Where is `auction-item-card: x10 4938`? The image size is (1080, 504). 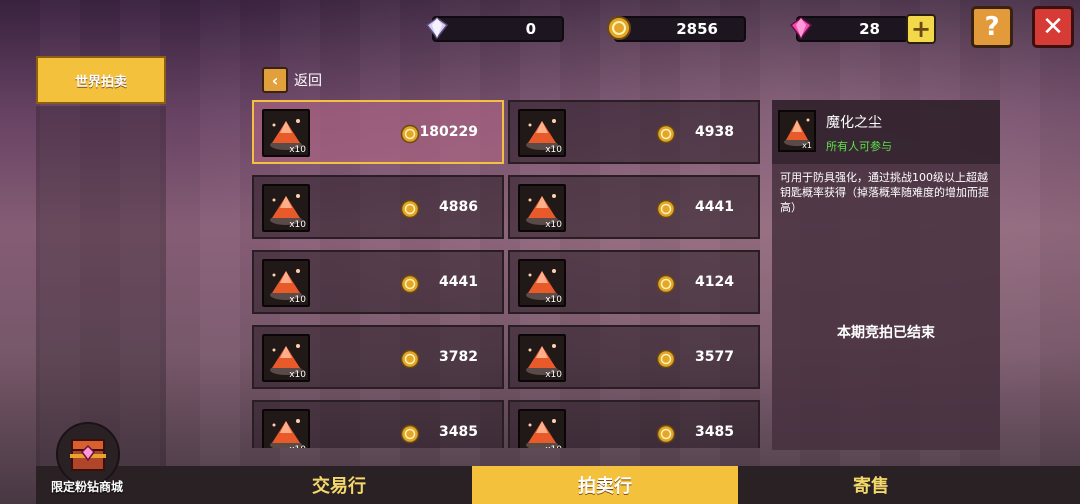
auction-item-card: x10 4938 is located at coordinates (634, 132).